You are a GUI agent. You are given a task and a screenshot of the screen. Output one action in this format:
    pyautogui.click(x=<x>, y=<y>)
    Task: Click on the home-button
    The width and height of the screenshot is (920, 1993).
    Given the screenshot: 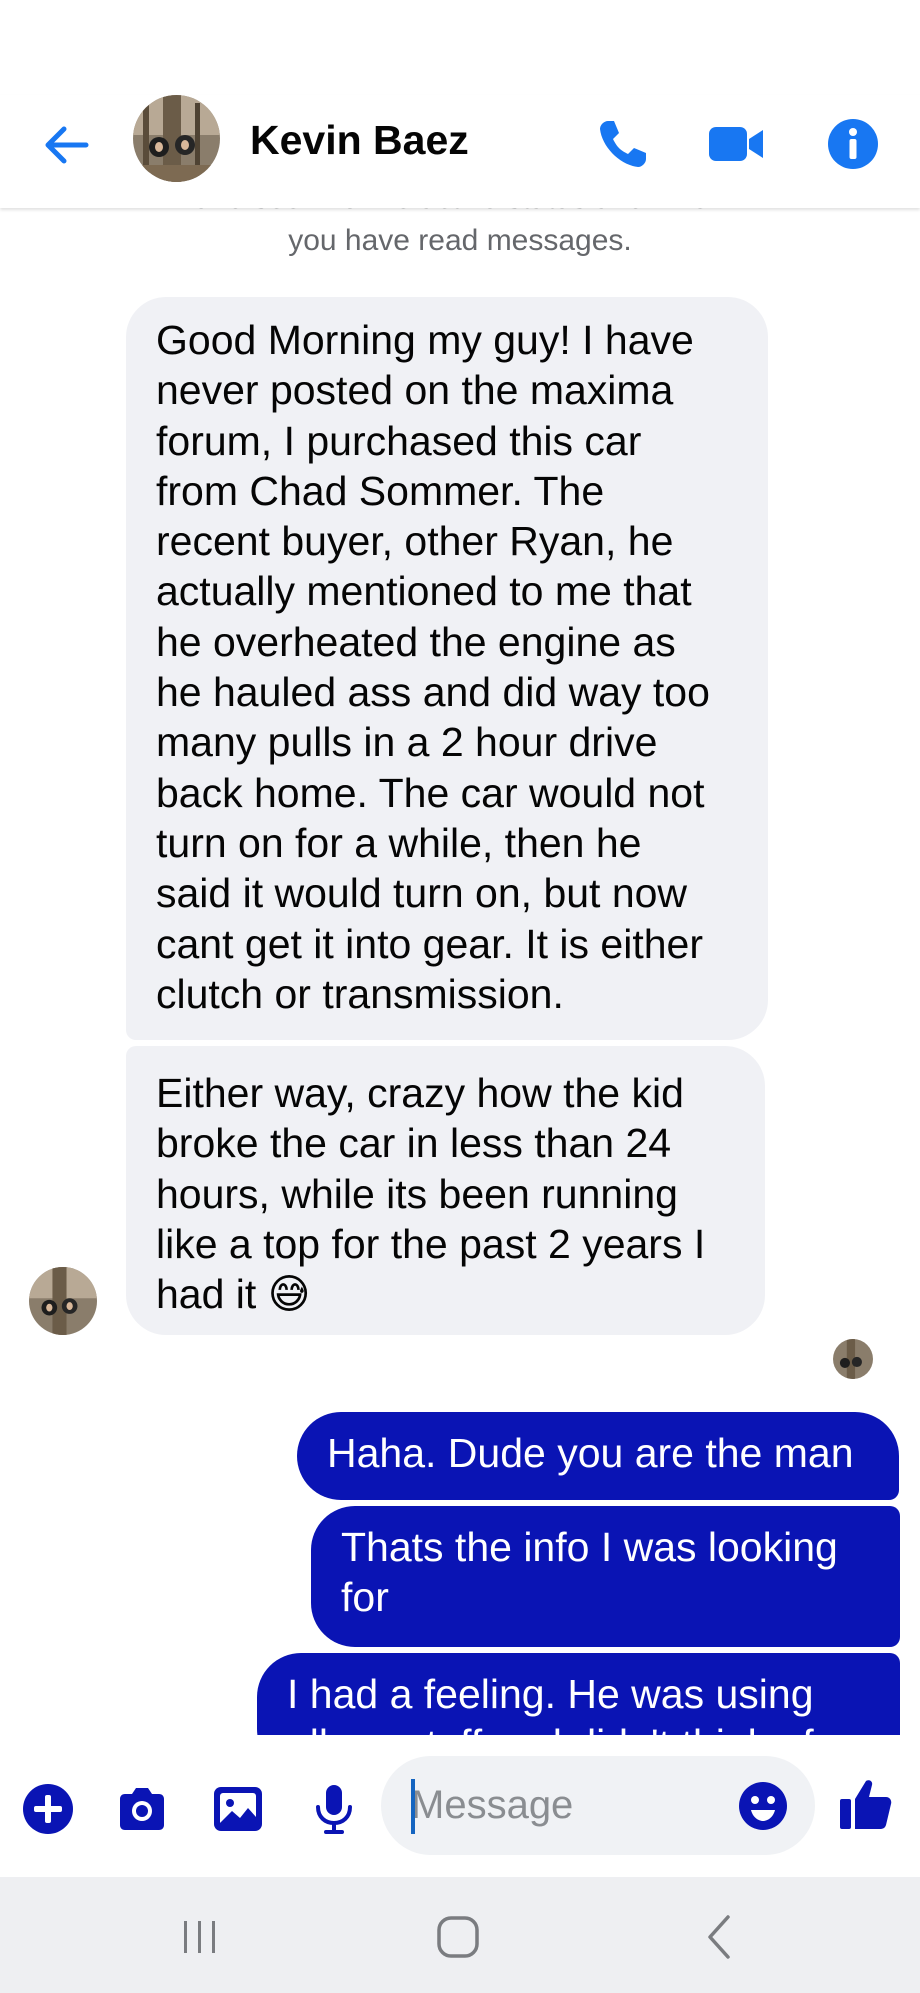 What is the action you would take?
    pyautogui.click(x=458, y=1937)
    